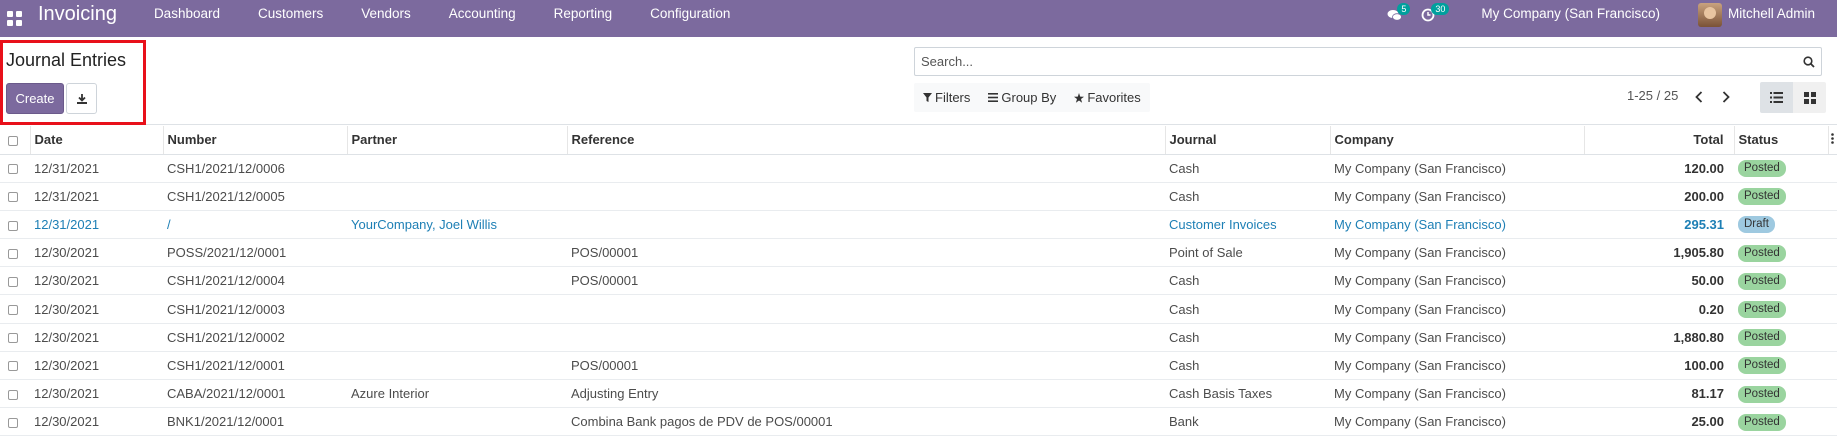 This screenshot has width=1837, height=440. Describe the element at coordinates (96, 140) in the screenshot. I see `column-header-date: Date` at that location.